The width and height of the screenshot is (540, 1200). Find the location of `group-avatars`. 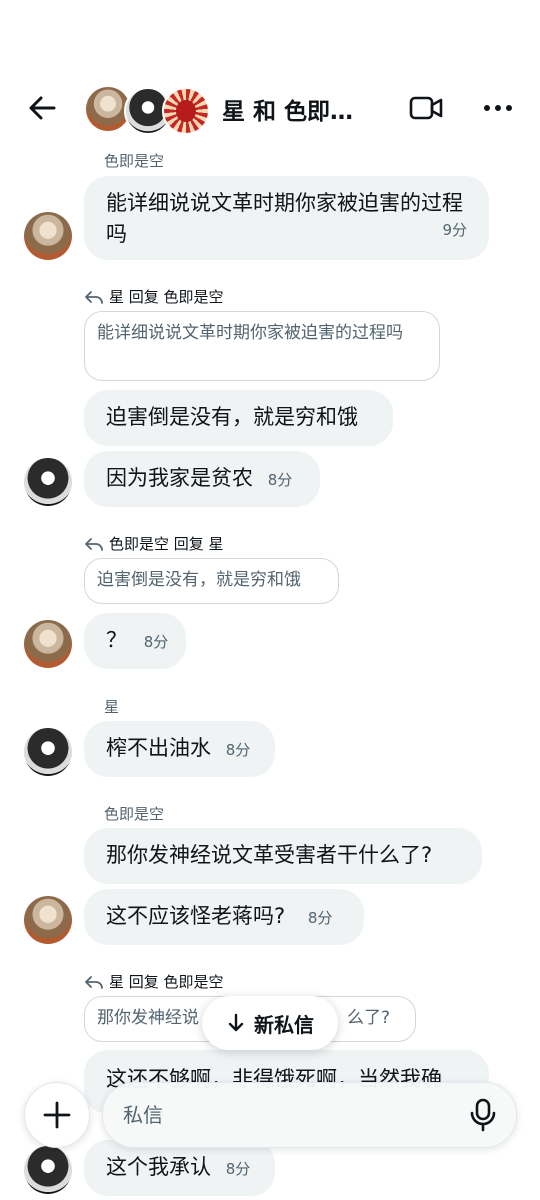

group-avatars is located at coordinates (148, 110).